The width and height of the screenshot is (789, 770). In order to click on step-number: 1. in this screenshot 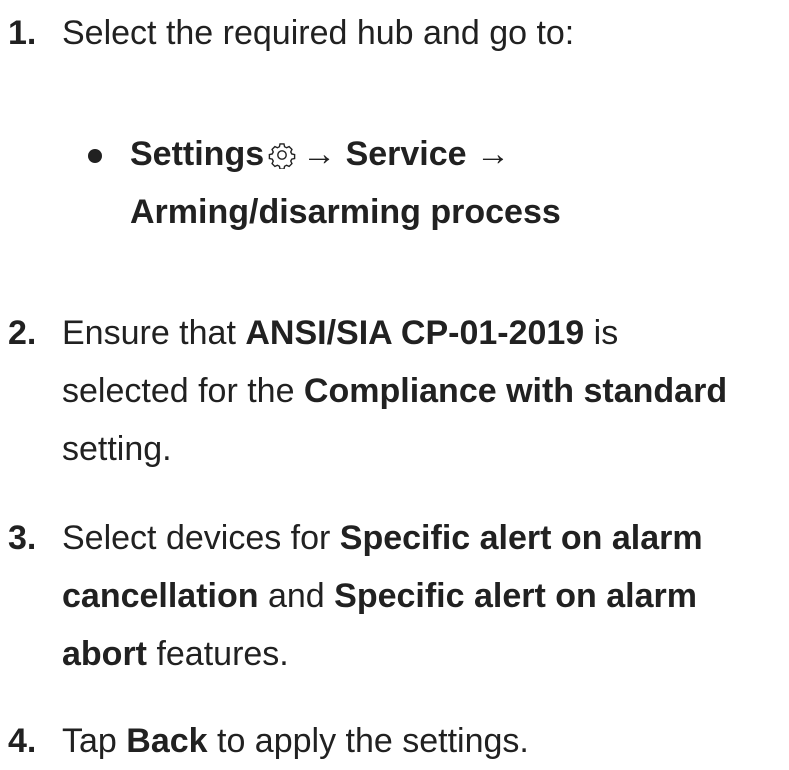, I will do `click(22, 33)`.